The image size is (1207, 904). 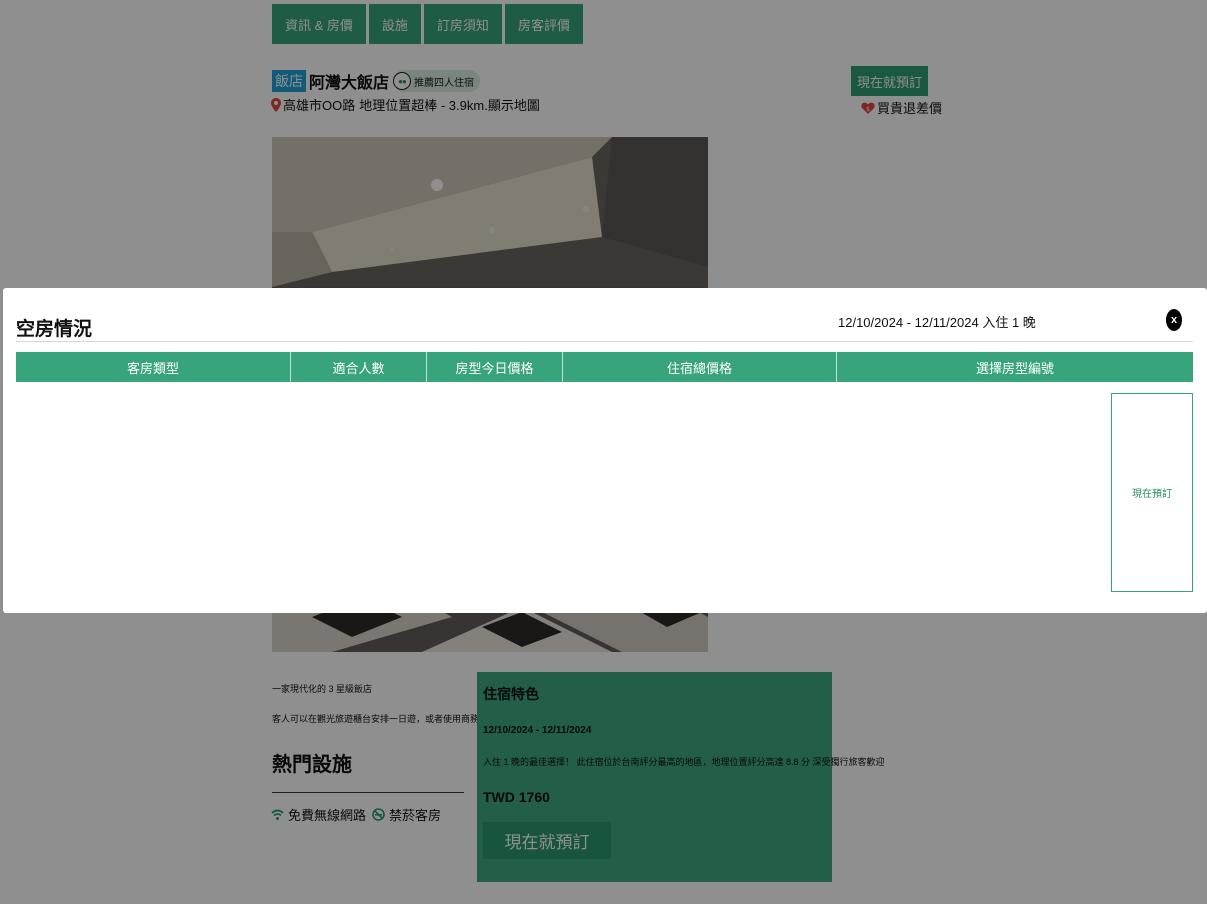 I want to click on column-room-type: 客房類型, so click(x=153, y=367).